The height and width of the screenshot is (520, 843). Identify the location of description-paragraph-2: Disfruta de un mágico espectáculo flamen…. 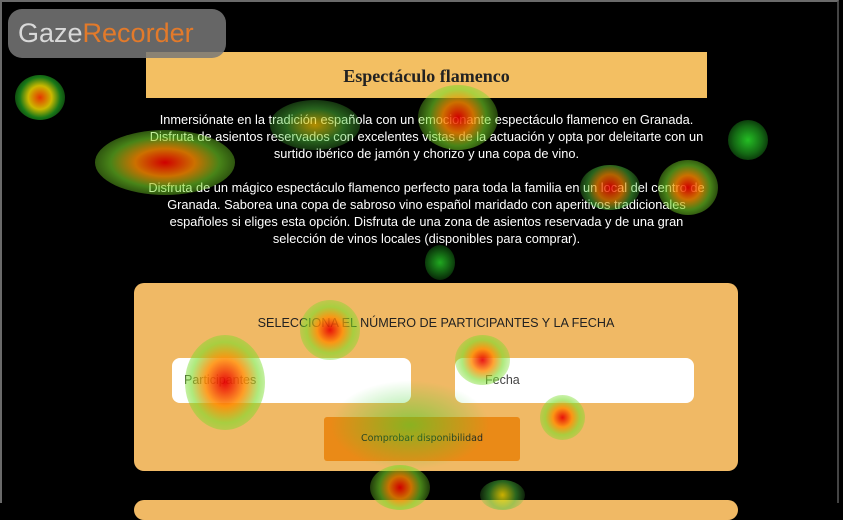
(426, 213).